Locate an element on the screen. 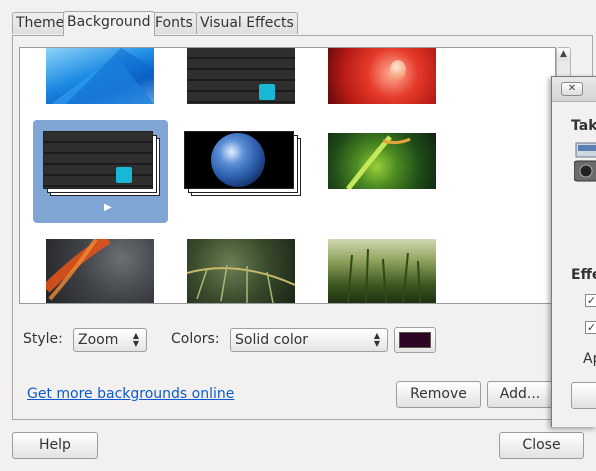 The image size is (596, 471). wallpaper-green-plant is located at coordinates (382, 161).